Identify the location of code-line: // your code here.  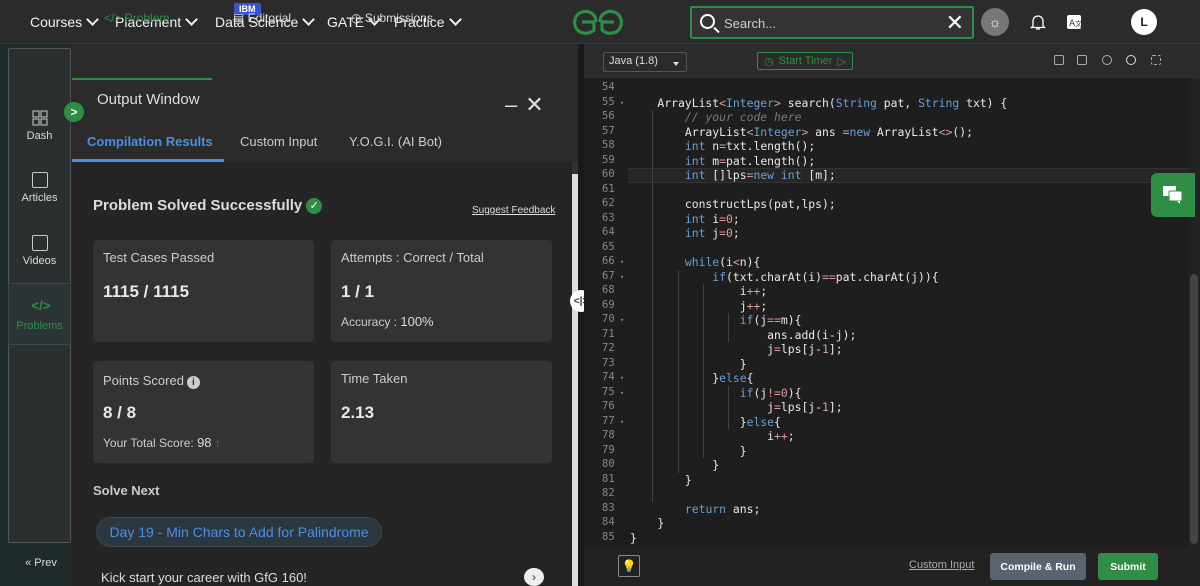
(716, 117).